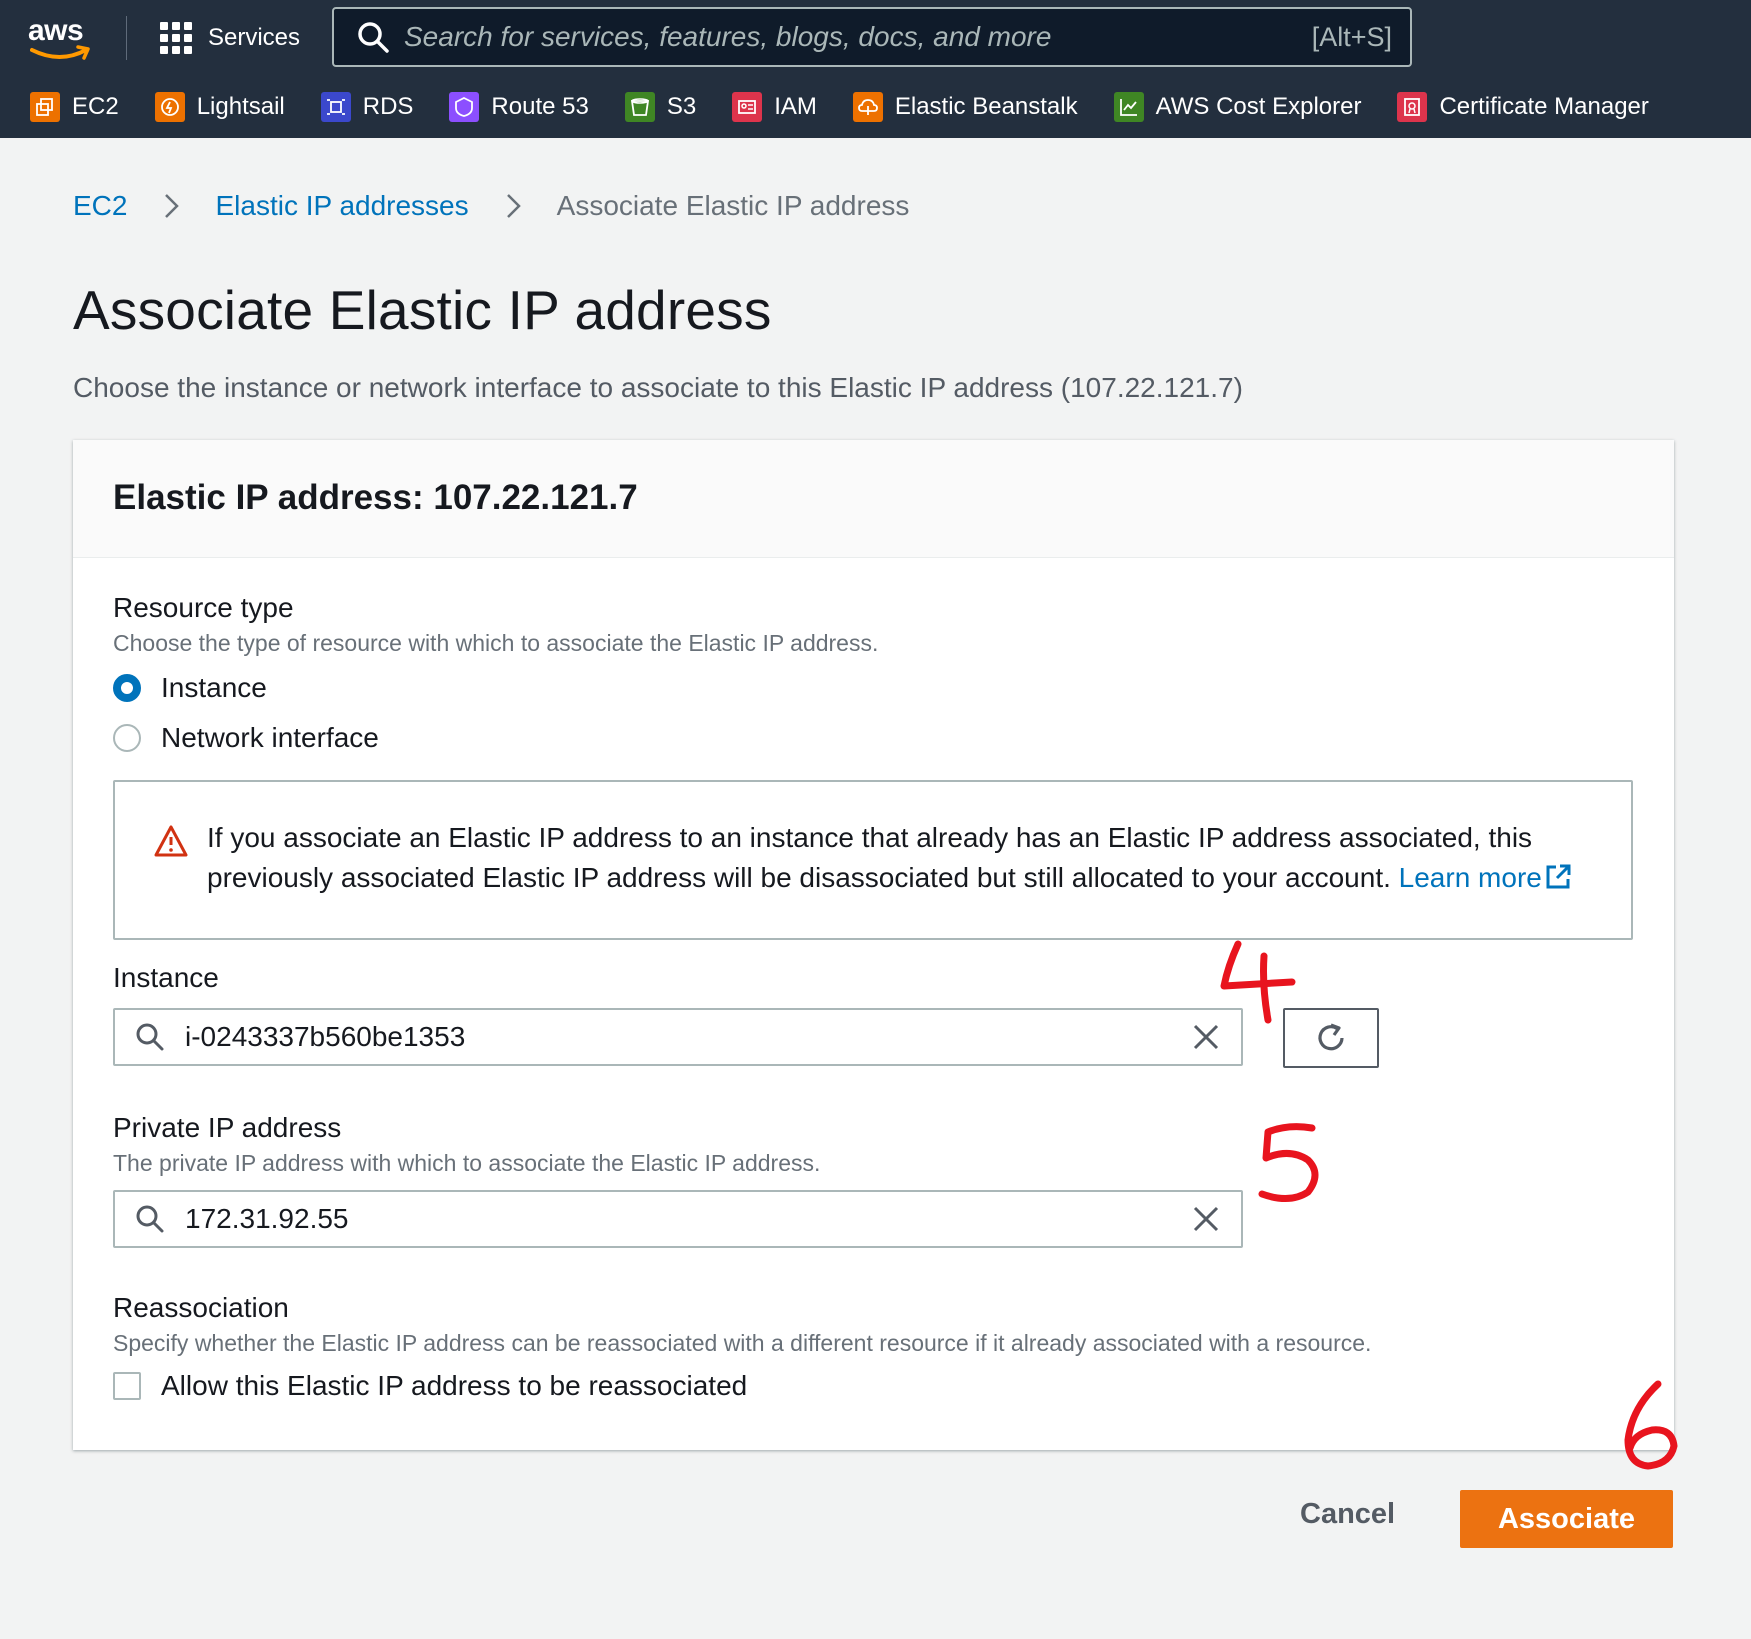 The height and width of the screenshot is (1639, 1751). I want to click on route53-icon, so click(464, 107).